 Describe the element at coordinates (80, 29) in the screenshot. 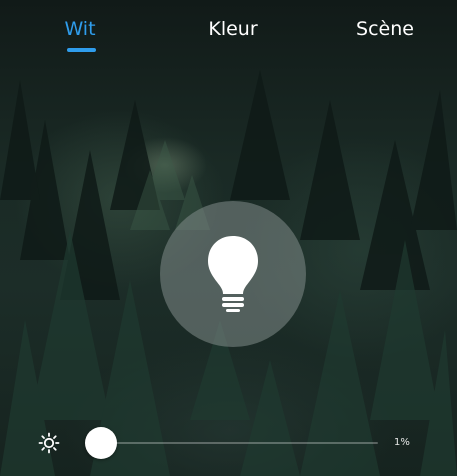

I see `tab-wit: Wit` at that location.